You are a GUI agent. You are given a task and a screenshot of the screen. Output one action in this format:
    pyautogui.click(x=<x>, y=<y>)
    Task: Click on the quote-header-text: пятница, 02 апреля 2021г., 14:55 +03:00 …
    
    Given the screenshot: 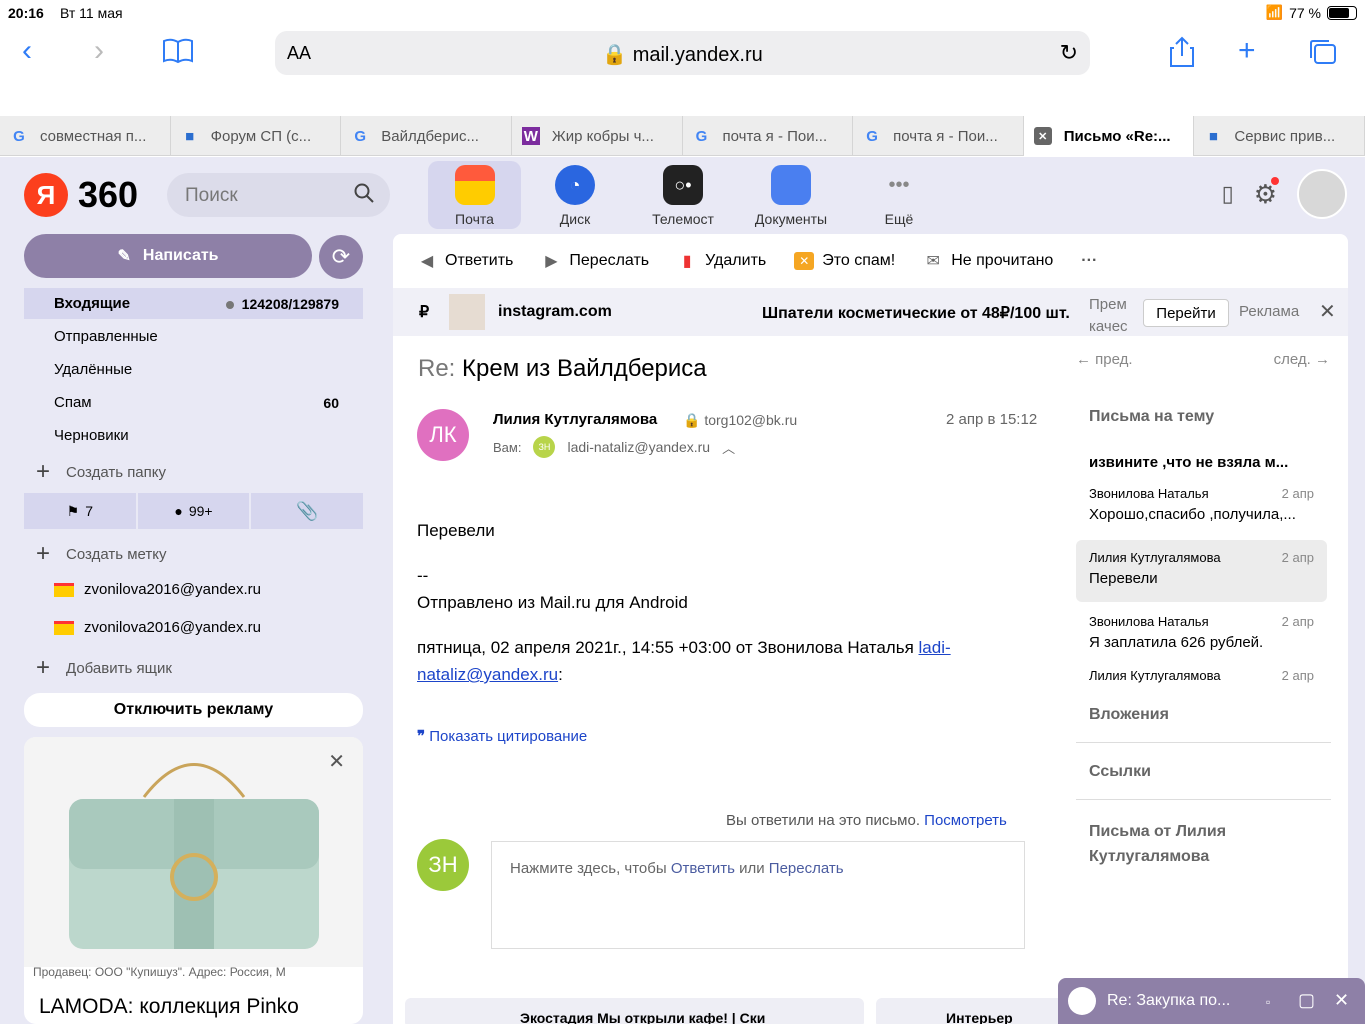 What is the action you would take?
    pyautogui.click(x=668, y=647)
    